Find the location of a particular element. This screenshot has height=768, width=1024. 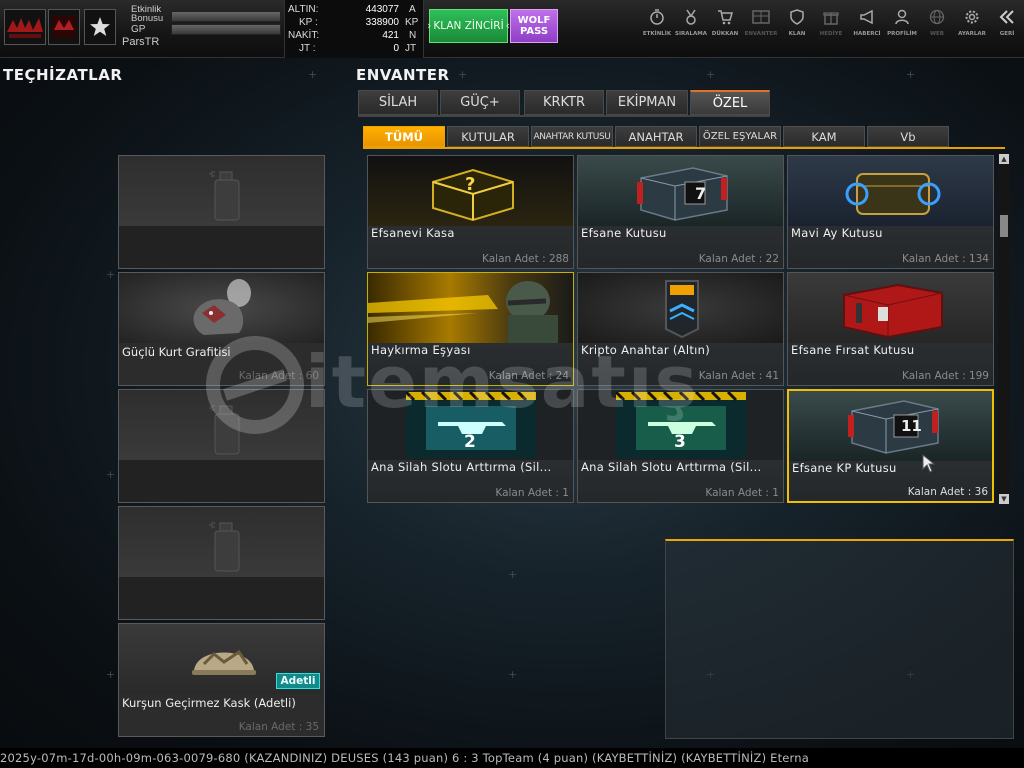

nav-gift-button: HEDİYE is located at coordinates (831, 28).